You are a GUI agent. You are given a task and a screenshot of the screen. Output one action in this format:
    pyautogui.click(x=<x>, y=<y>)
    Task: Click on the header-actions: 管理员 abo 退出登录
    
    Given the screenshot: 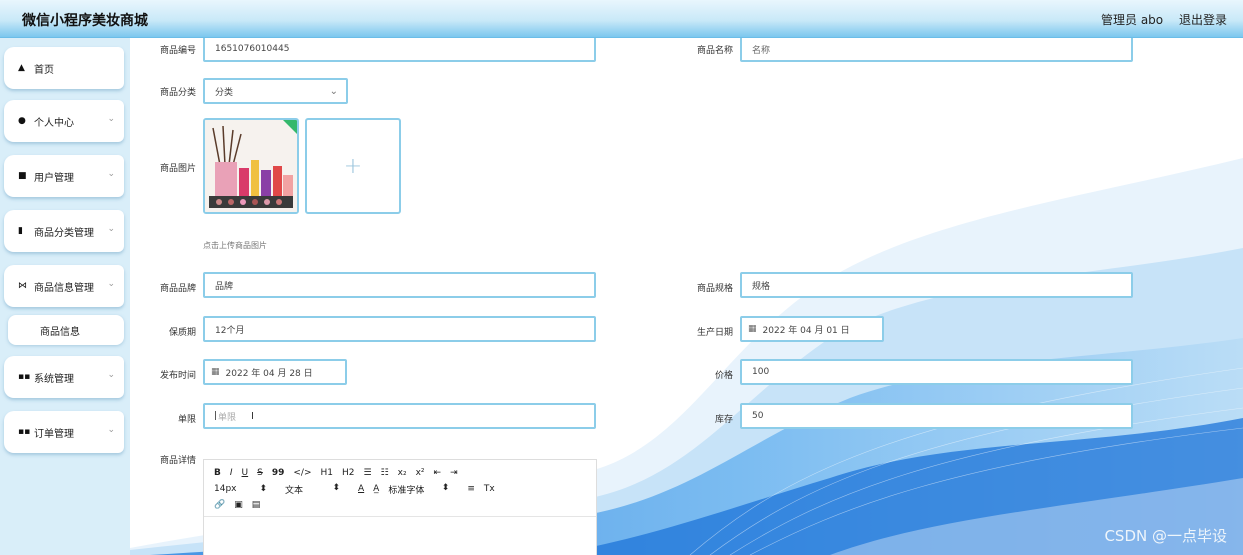 What is the action you would take?
    pyautogui.click(x=1158, y=19)
    